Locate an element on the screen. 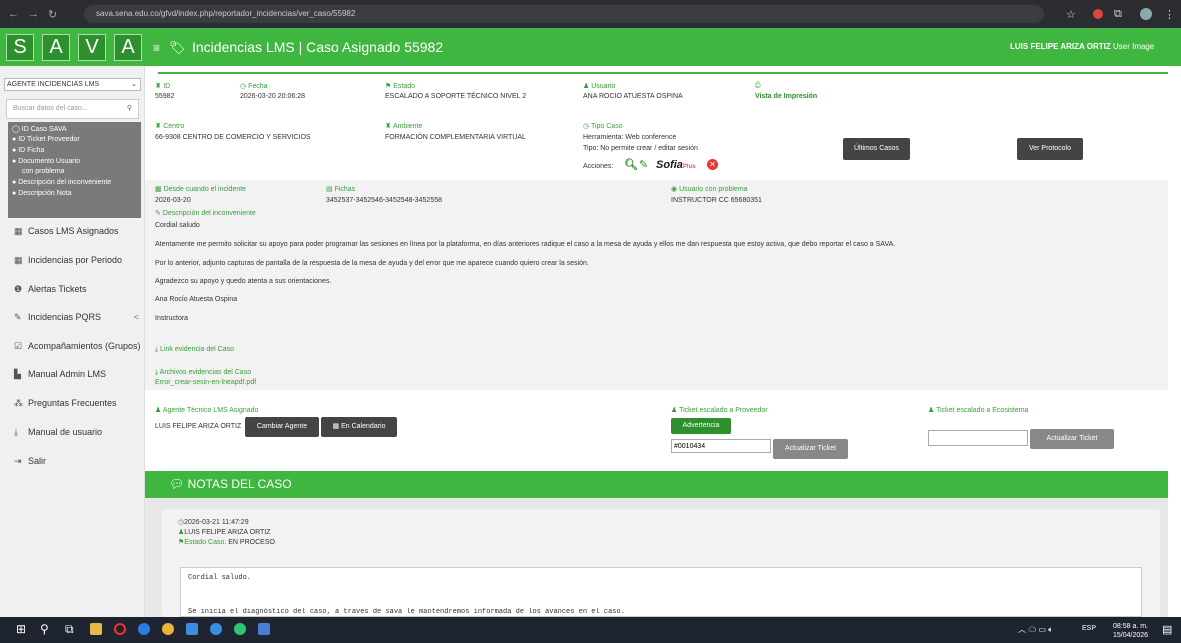 The image size is (1181, 643). back-icon: ← is located at coordinates (13, 14).